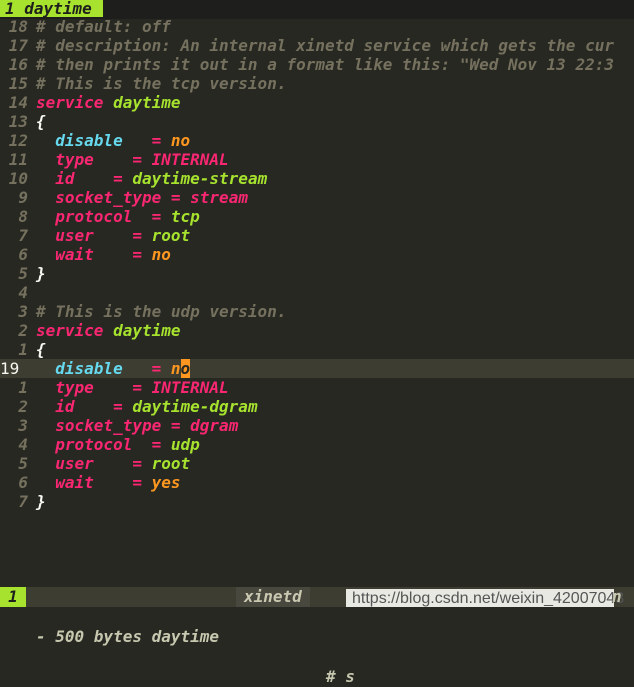 The image size is (634, 687). What do you see at coordinates (185, 444) in the screenshot?
I see `code-token: udp` at bounding box center [185, 444].